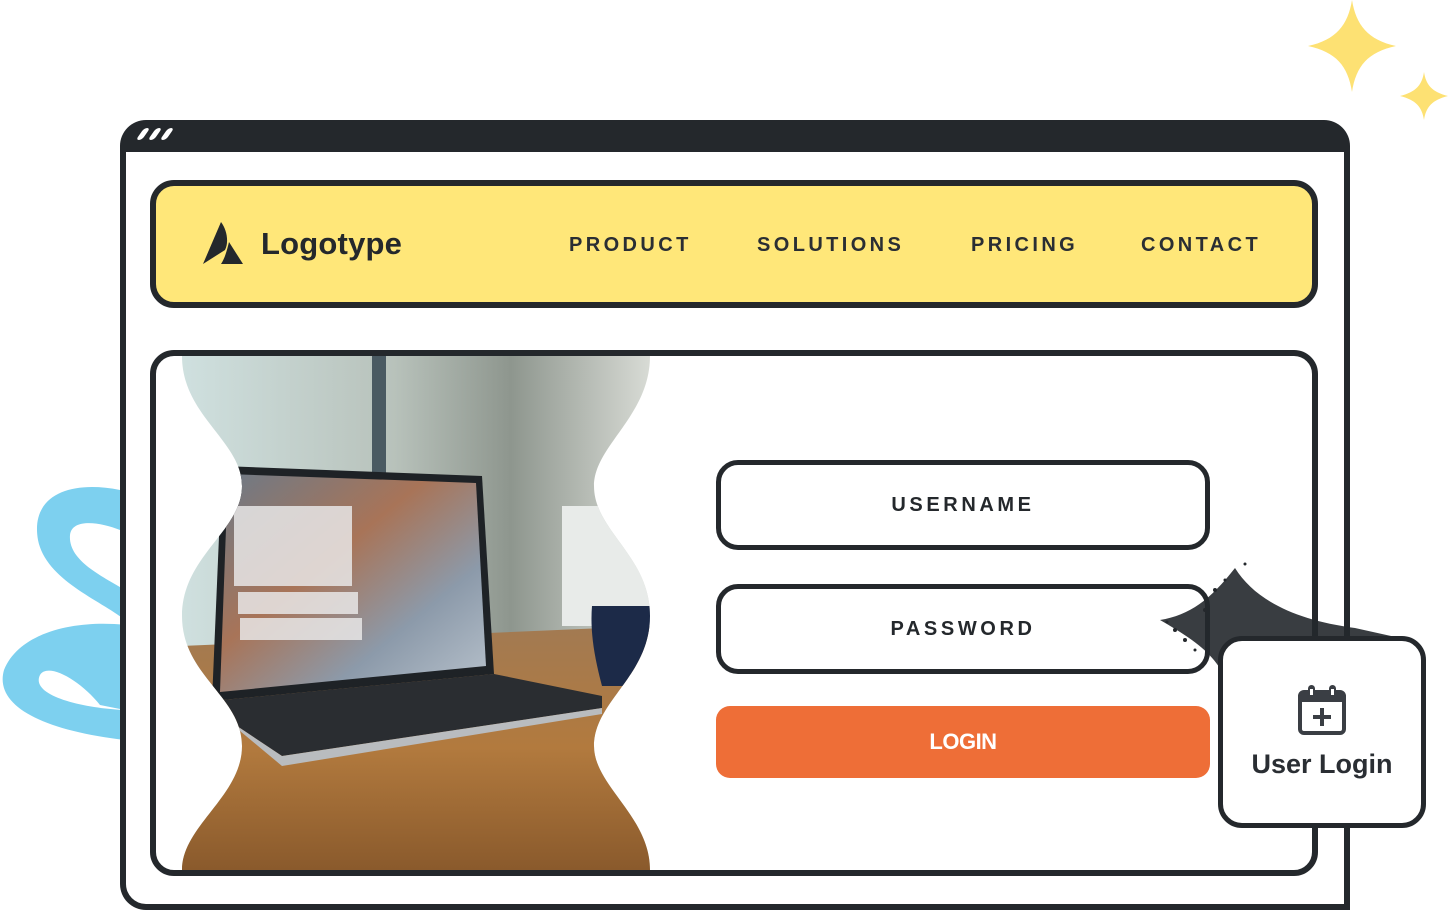  Describe the element at coordinates (830, 245) in the screenshot. I see `nav-item-solutions: SOLUTIONS` at that location.